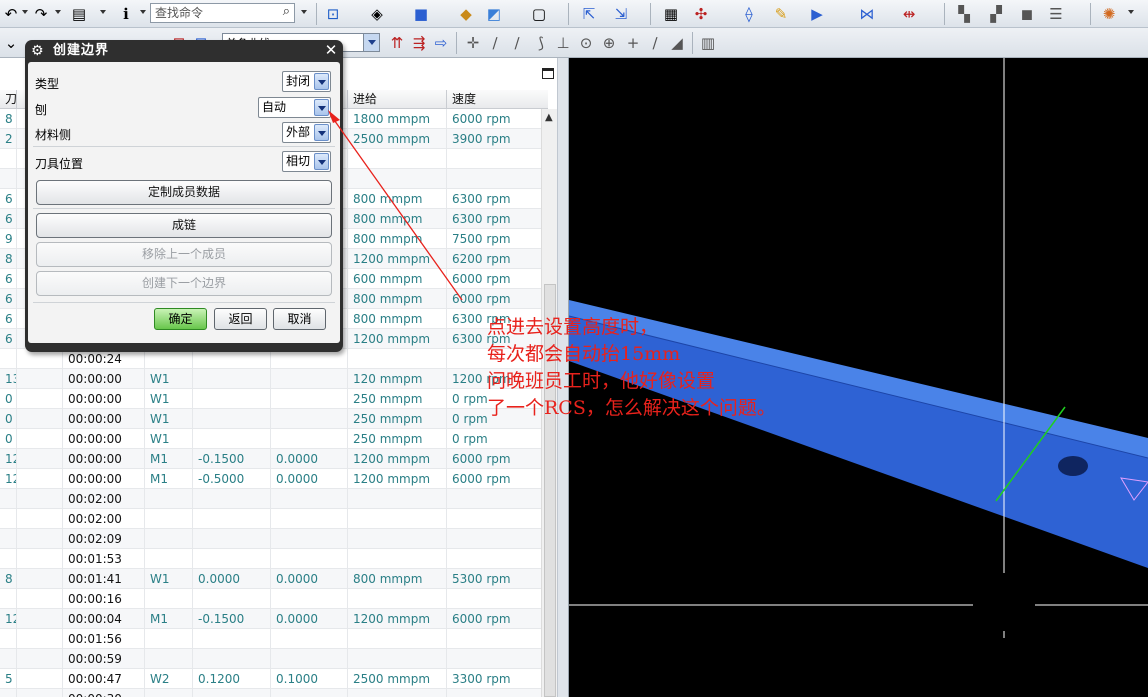 Image resolution: width=1148 pixels, height=697 pixels. Describe the element at coordinates (8, 499) in the screenshot. I see `table-cell-tool` at that location.